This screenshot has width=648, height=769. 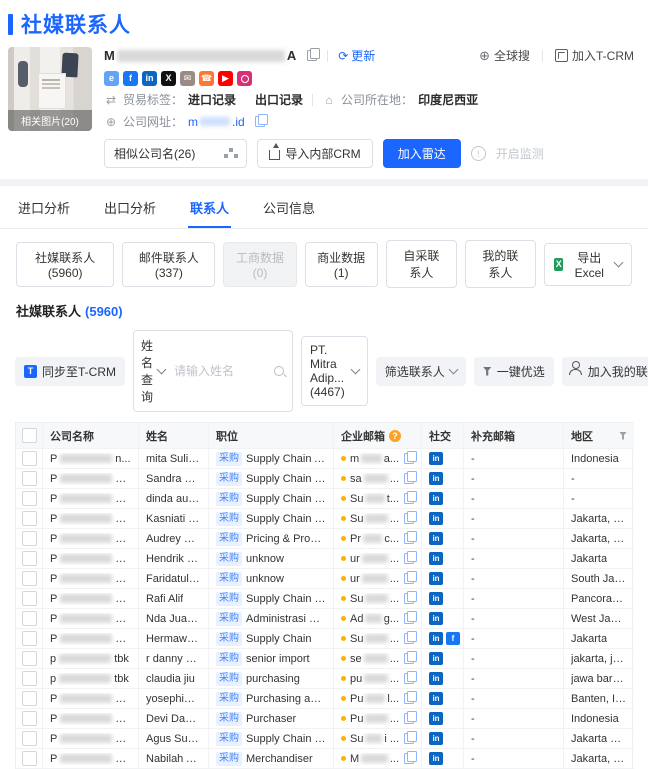 What do you see at coordinates (453, 638) in the screenshot?
I see `facebook-icon: f` at bounding box center [453, 638].